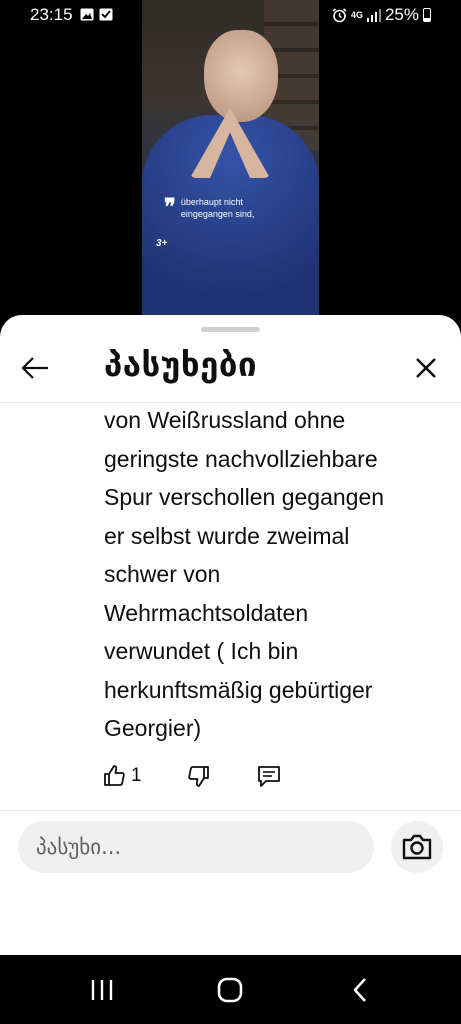 The image size is (461, 1024). What do you see at coordinates (153, 728) in the screenshot?
I see `comment-line: Georgier)` at bounding box center [153, 728].